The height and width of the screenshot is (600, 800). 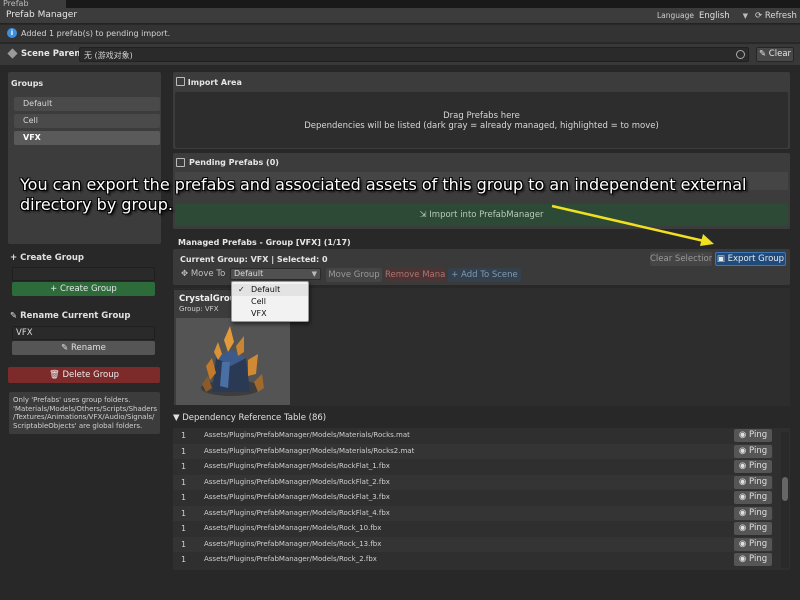 I want to click on managed-prefabs-title: Managed Prefabs - Group [VFX] (1/17), so click(x=264, y=242).